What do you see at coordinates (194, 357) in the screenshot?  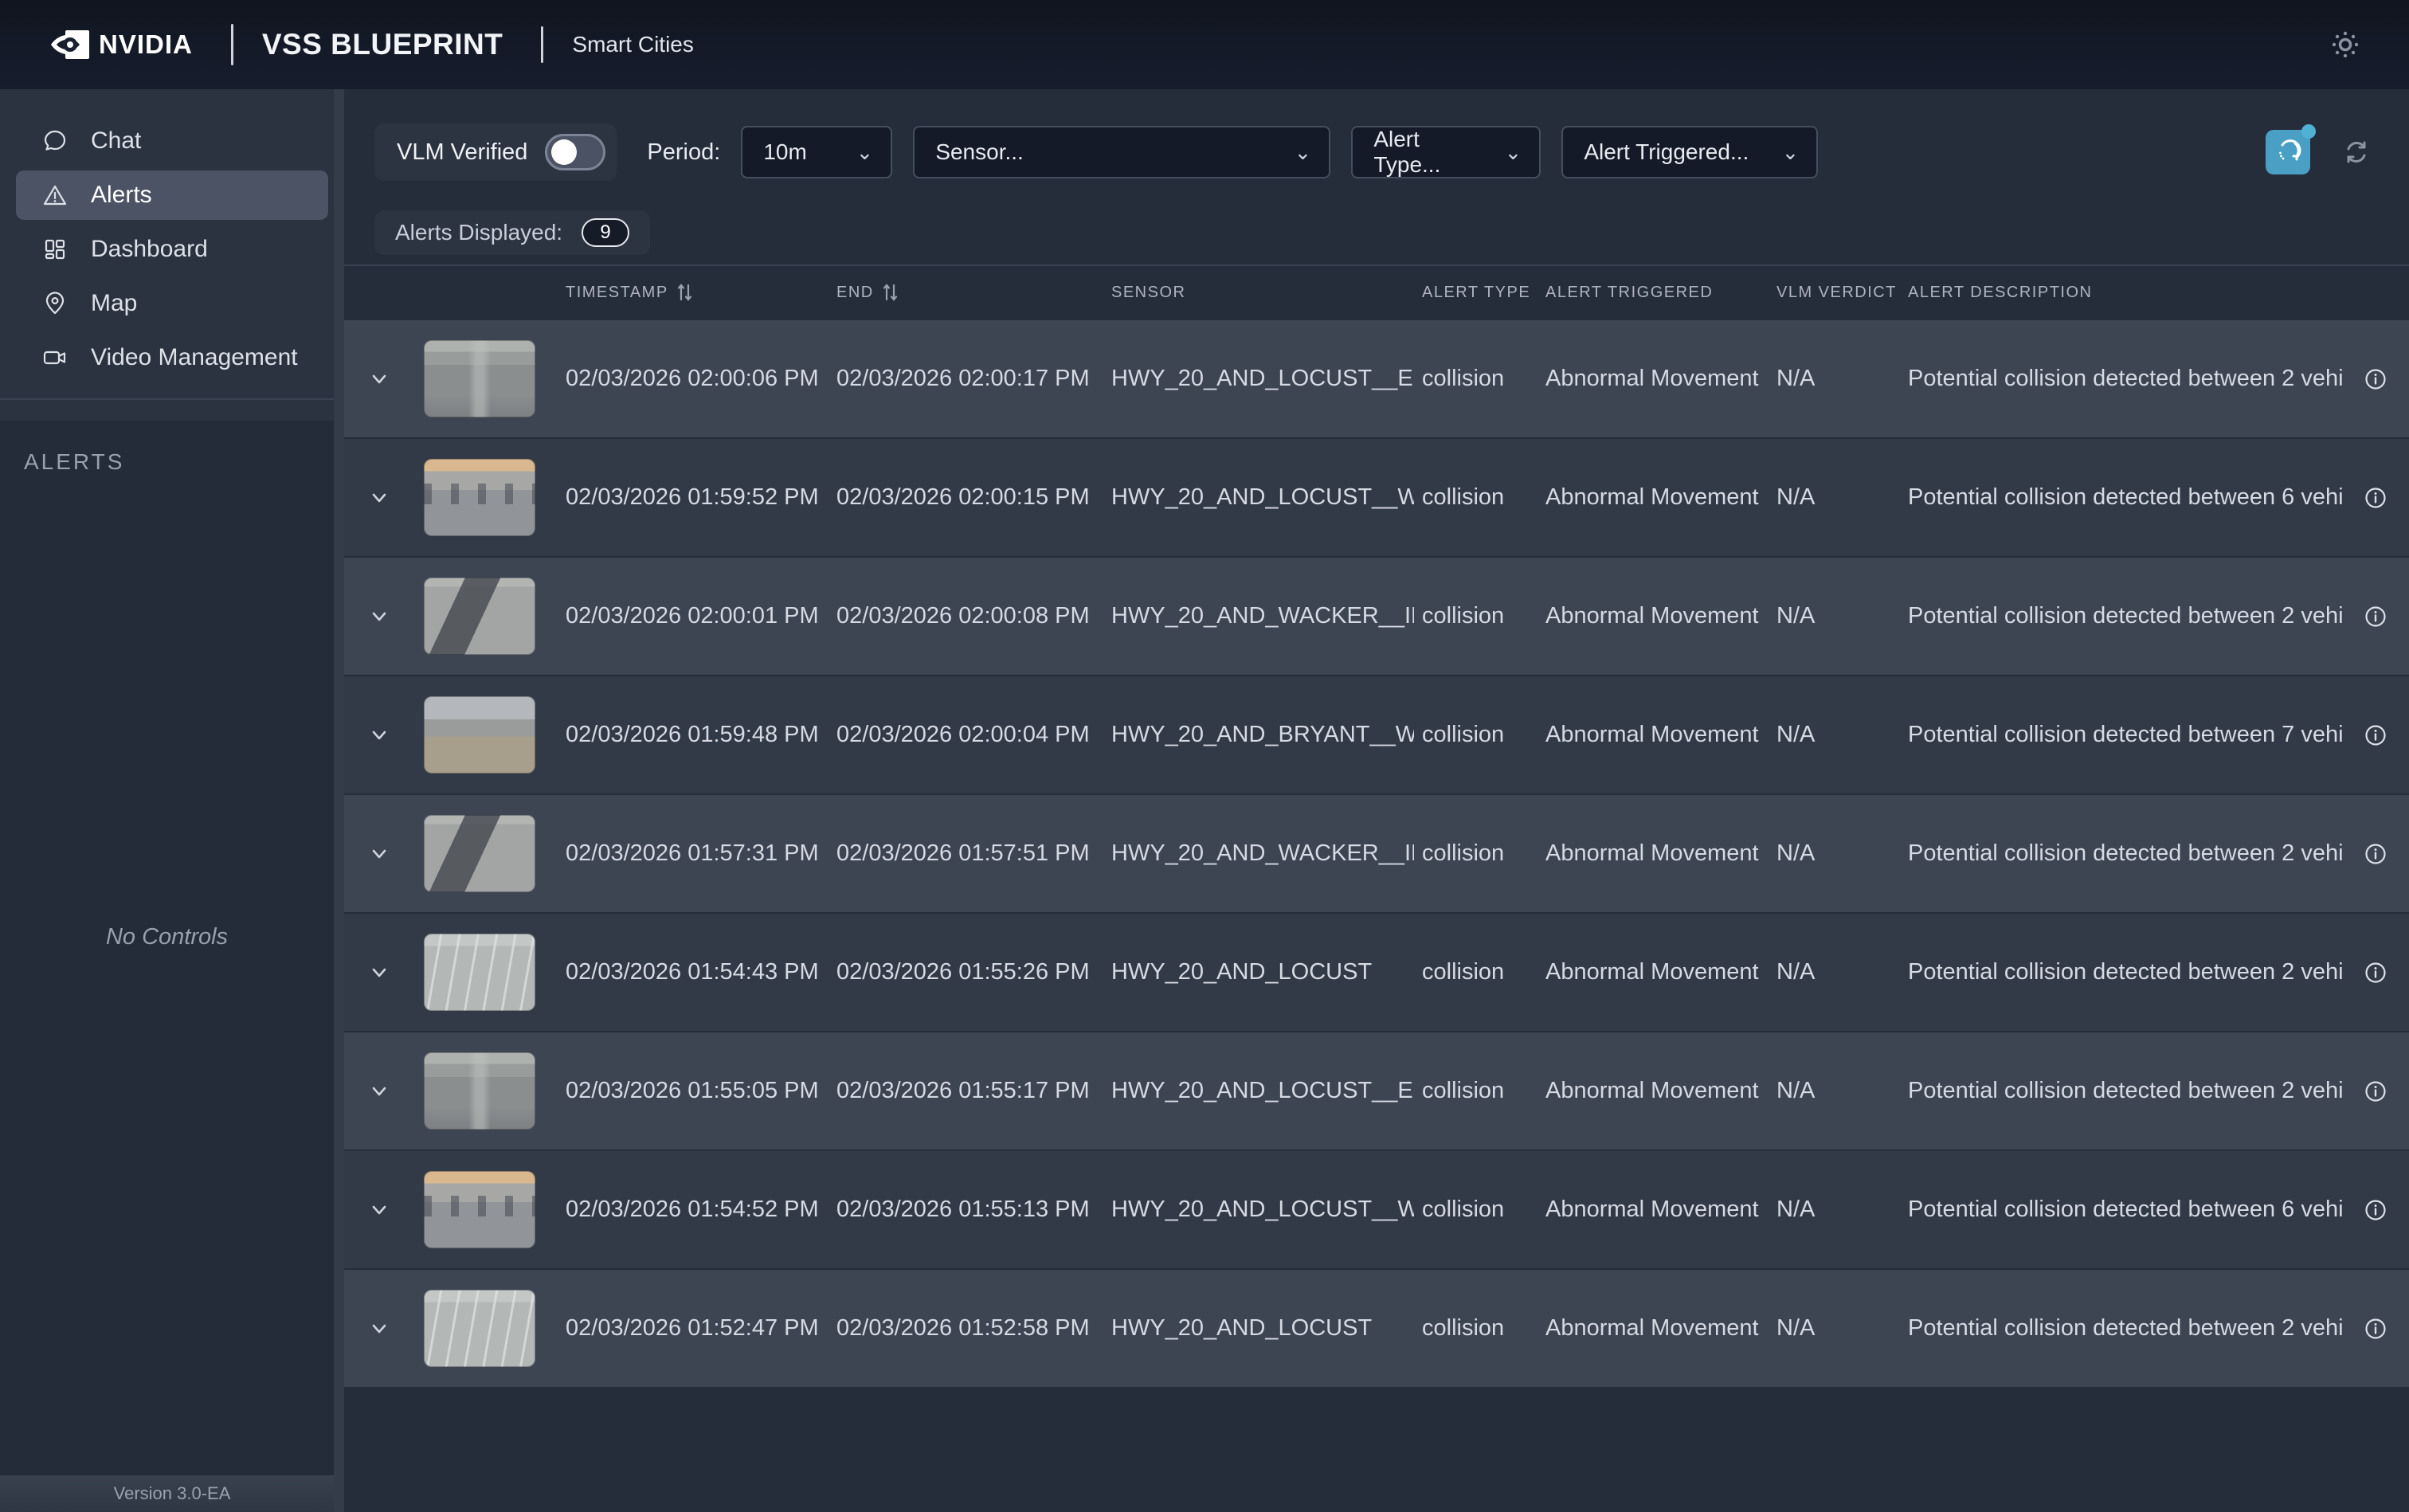 I see `sidebar-item-label: Video Management` at bounding box center [194, 357].